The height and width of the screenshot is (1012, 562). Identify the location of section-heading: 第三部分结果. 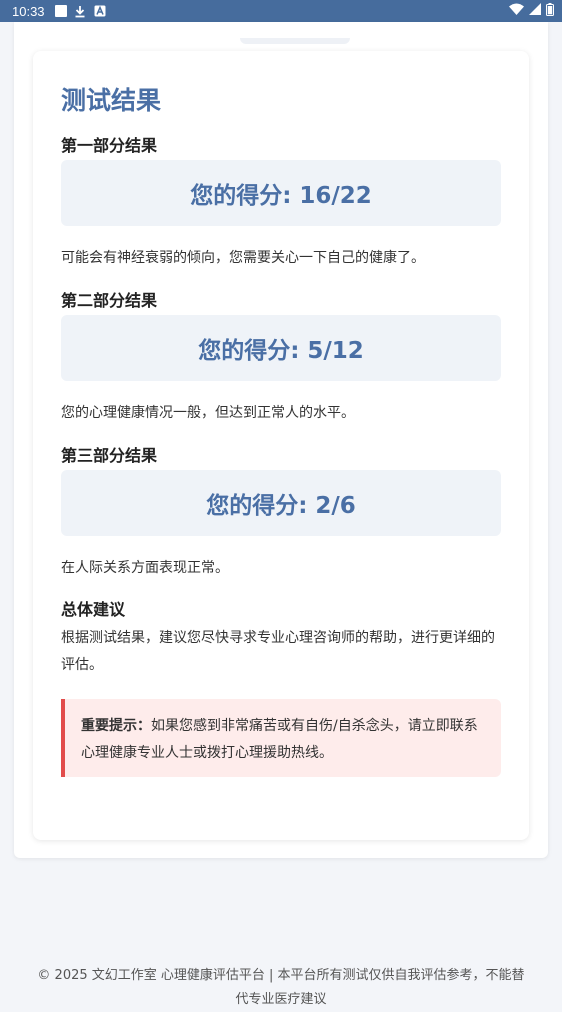
(109, 455).